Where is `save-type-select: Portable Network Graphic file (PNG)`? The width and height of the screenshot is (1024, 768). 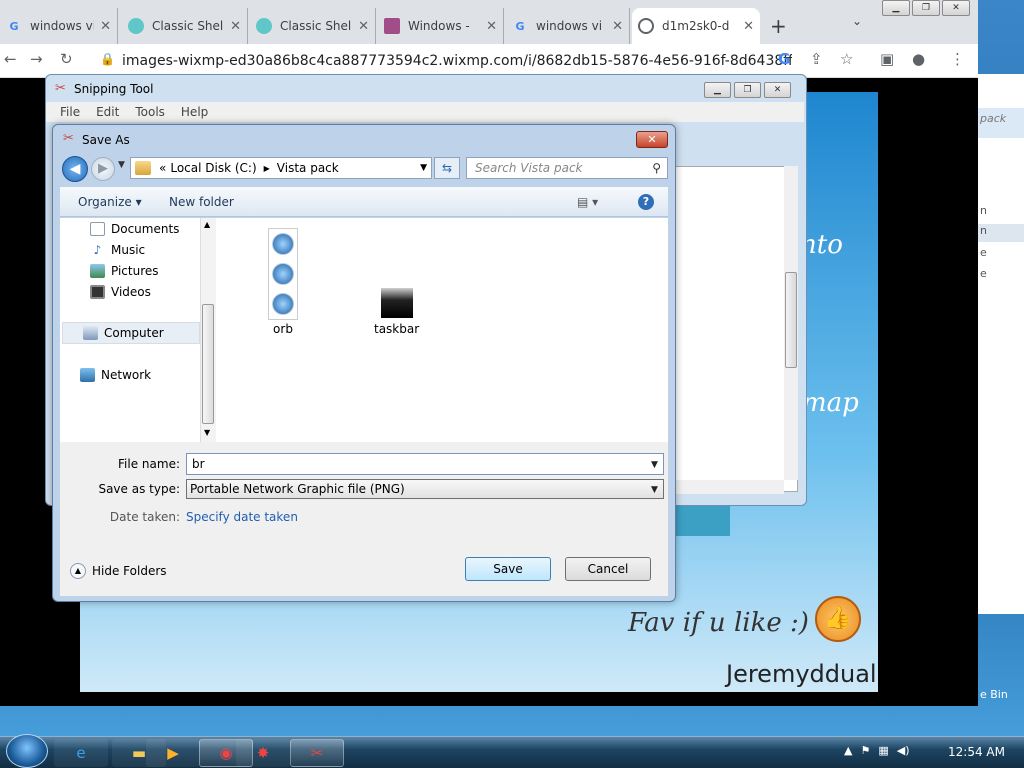 save-type-select: Portable Network Graphic file (PNG) is located at coordinates (425, 489).